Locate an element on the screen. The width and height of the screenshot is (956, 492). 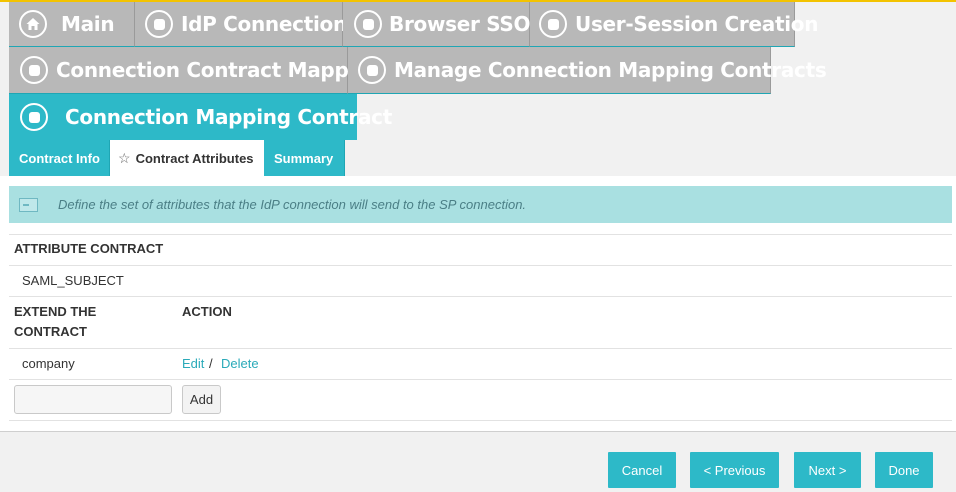
edit-link: Edit is located at coordinates (193, 363).